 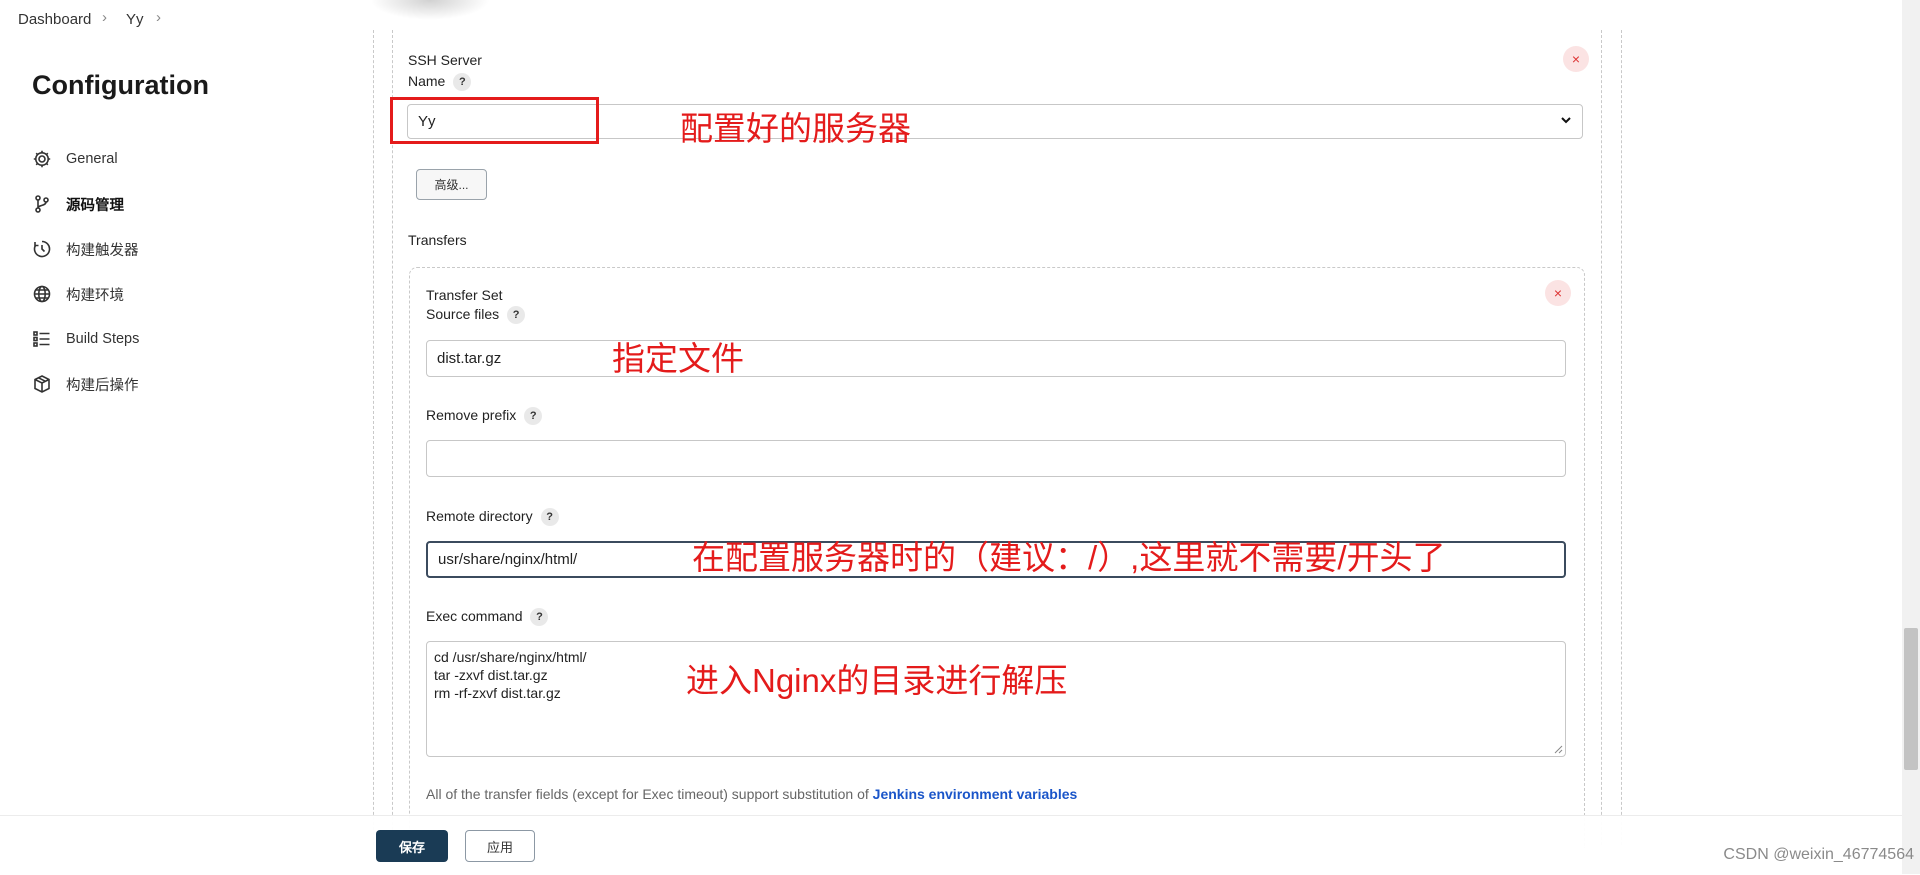 I want to click on sidebar-item-source-control: 源码管理, so click(x=78, y=204).